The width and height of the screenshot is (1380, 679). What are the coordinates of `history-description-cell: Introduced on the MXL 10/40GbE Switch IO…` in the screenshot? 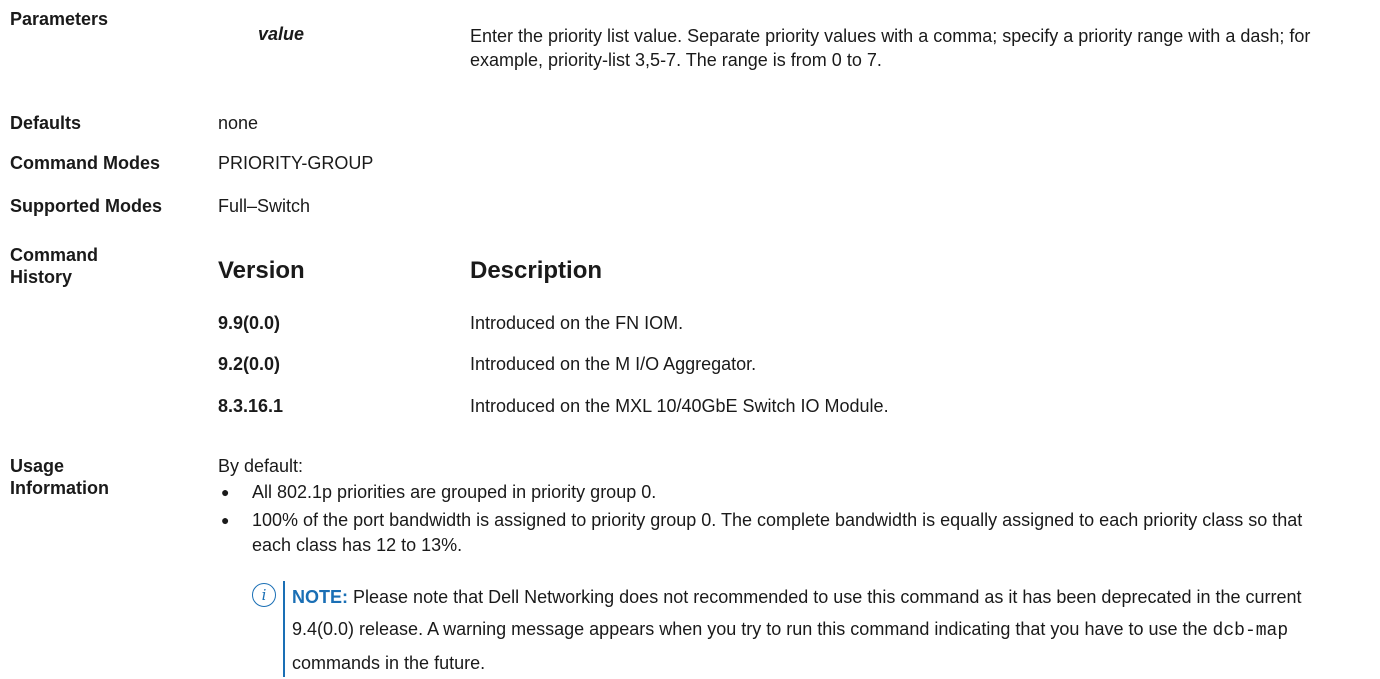 It's located at (679, 406).